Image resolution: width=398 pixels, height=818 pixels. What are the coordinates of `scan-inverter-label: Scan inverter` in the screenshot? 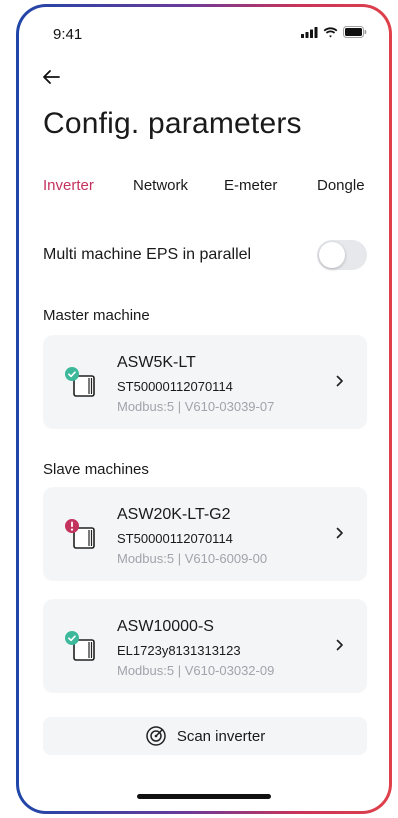 It's located at (221, 736).